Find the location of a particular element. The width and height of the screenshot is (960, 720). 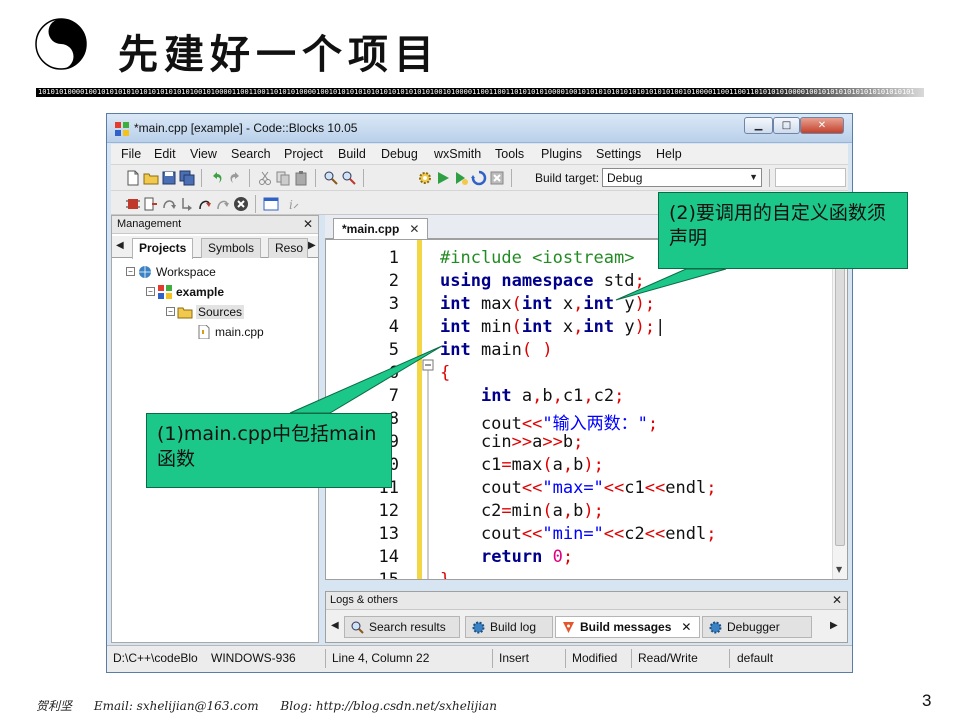

tree-item-workspace: − Workspace is located at coordinates (171, 273).